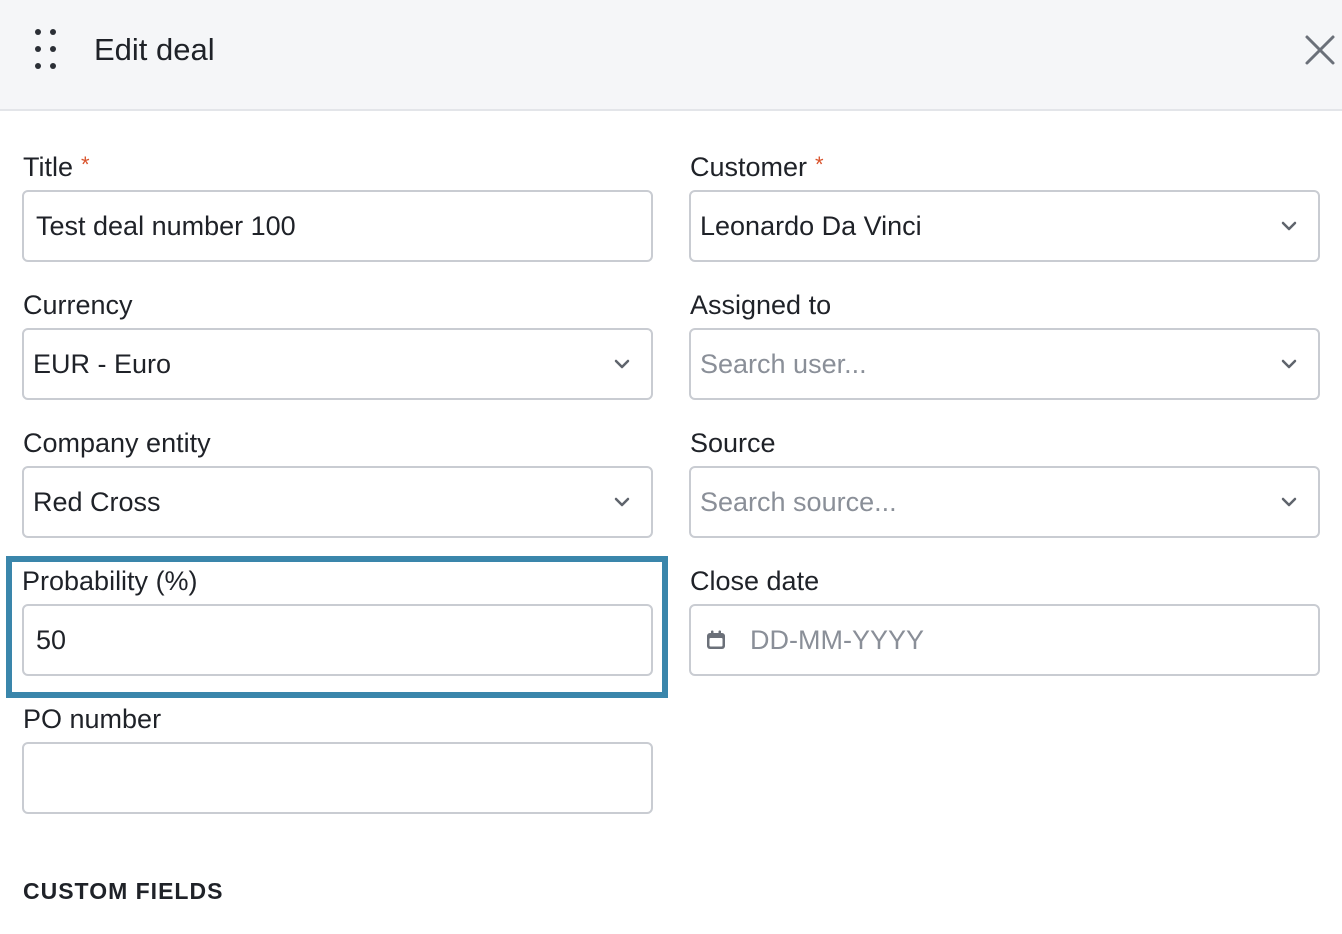  Describe the element at coordinates (166, 226) in the screenshot. I see `title-value: Test deal number 100` at that location.